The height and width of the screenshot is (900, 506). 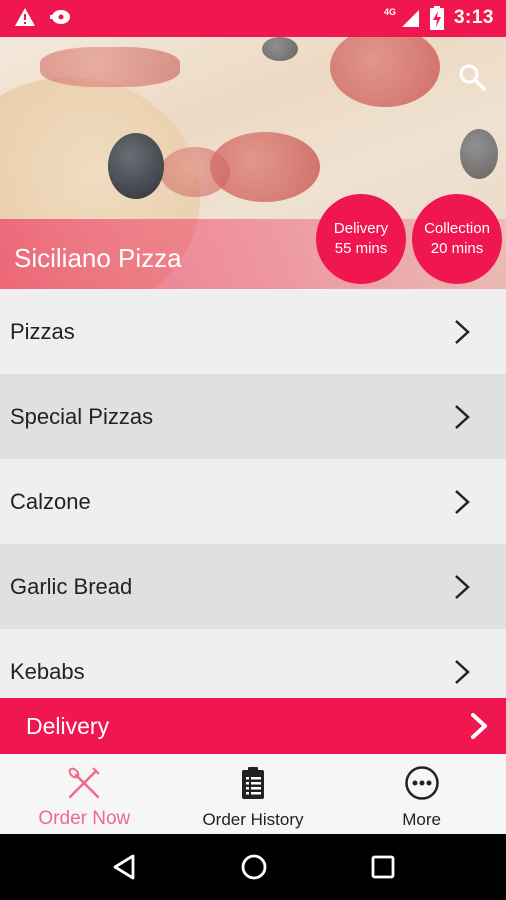 What do you see at coordinates (68, 725) in the screenshot?
I see `order-mode-label: Delivery` at bounding box center [68, 725].